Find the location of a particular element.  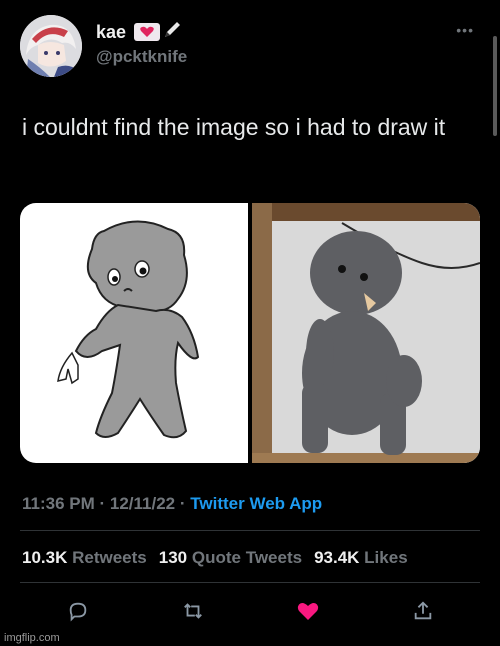

source-app-link: Twitter Web App is located at coordinates (256, 503).